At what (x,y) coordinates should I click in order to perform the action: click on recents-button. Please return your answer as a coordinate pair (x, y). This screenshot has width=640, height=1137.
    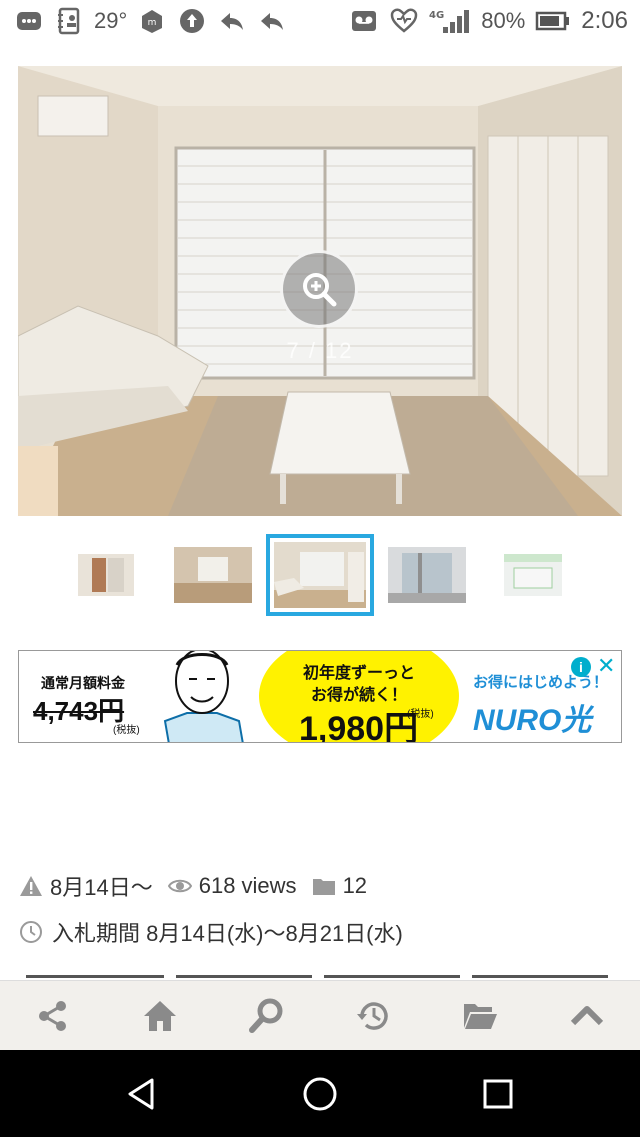
    Looking at the image, I should click on (498, 1094).